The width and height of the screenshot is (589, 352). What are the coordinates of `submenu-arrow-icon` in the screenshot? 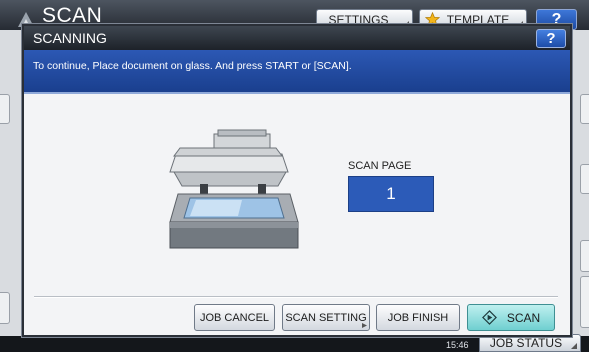 It's located at (364, 325).